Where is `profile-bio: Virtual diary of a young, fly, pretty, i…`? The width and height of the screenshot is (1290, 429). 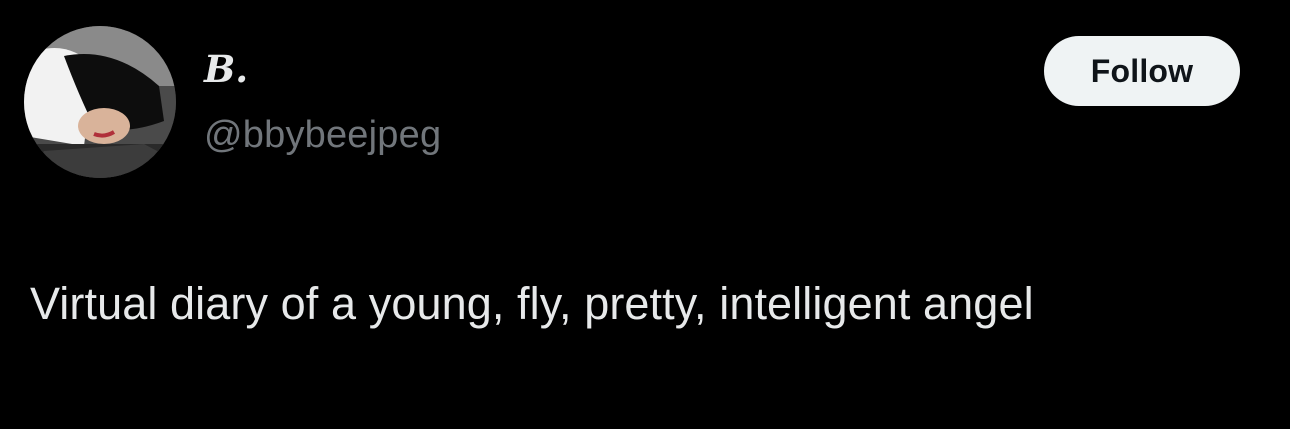 profile-bio: Virtual diary of a young, fly, pretty, i… is located at coordinates (532, 303).